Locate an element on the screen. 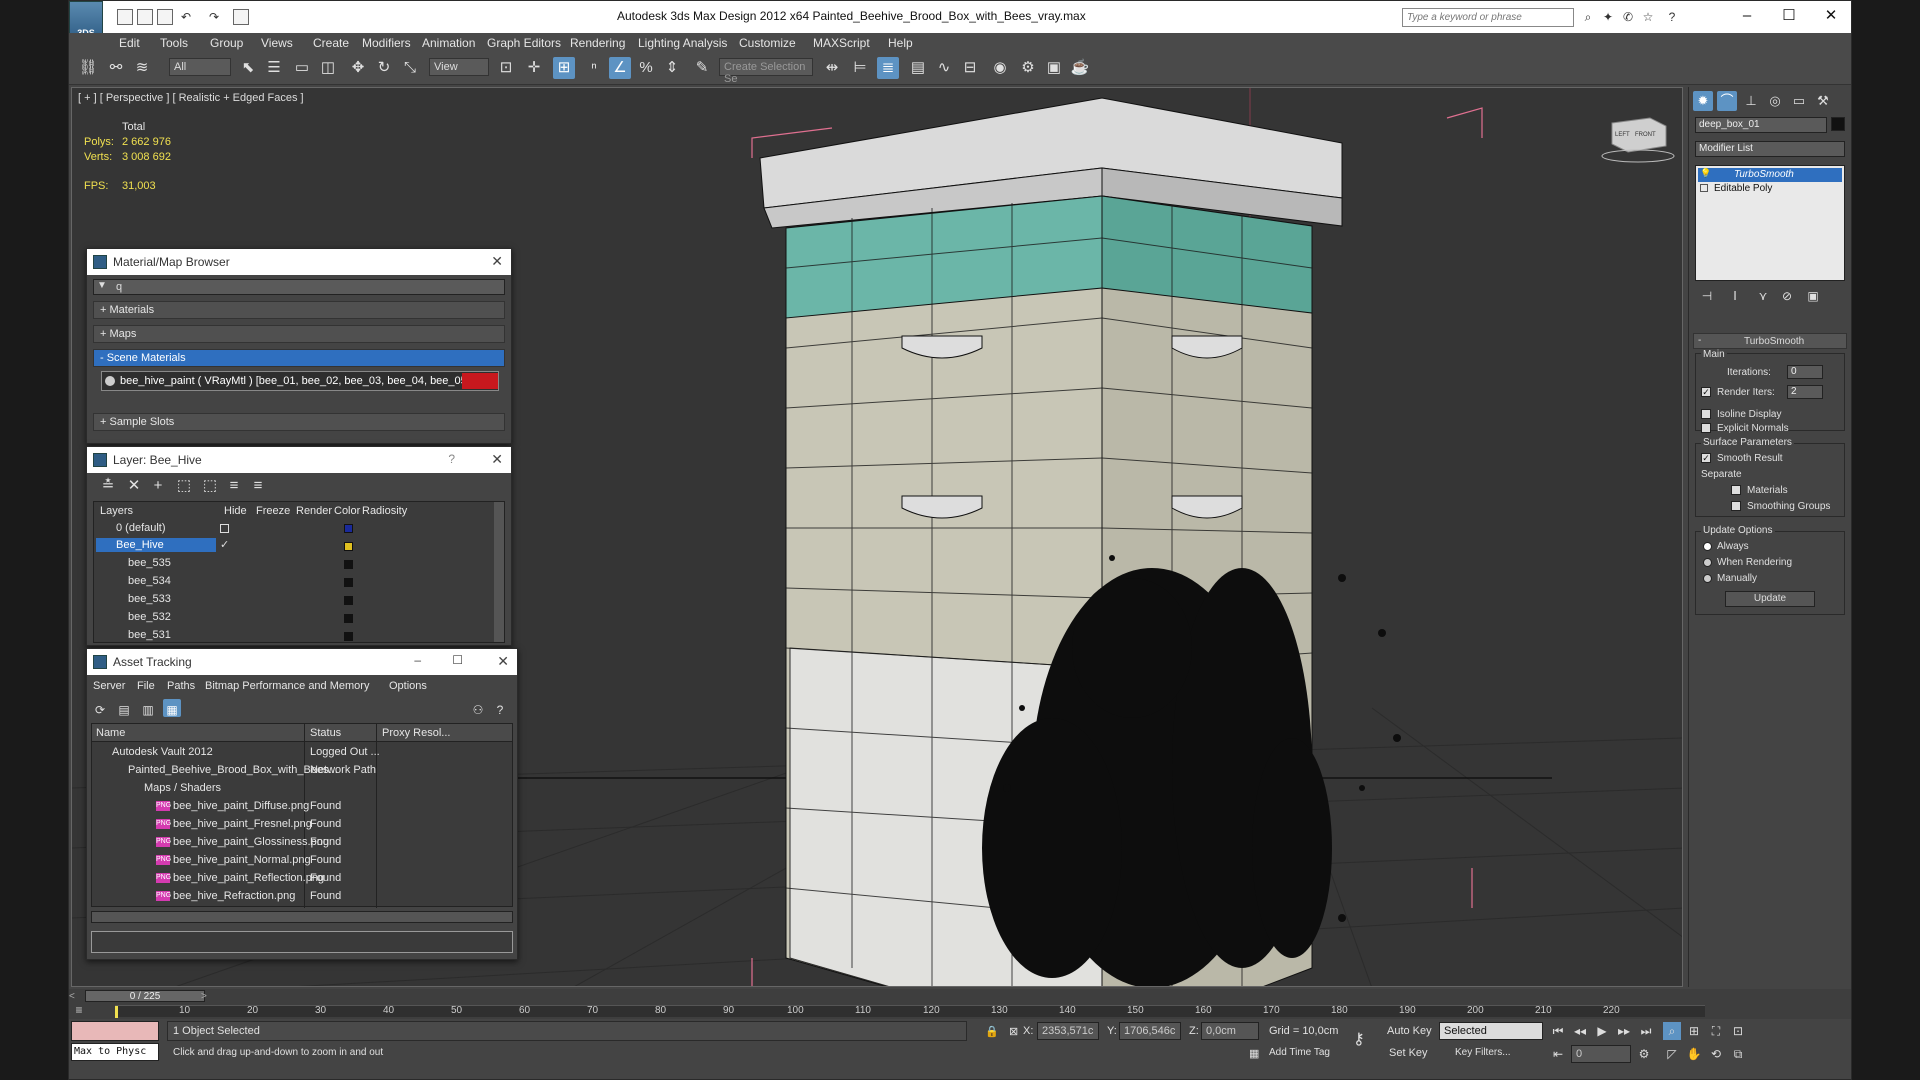 The height and width of the screenshot is (1080, 1920). isoline-display-checkbox is located at coordinates (1706, 414).